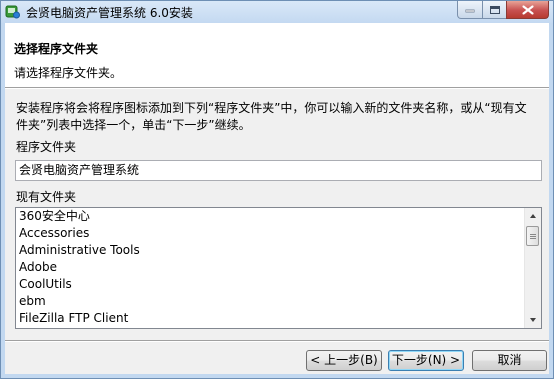 The height and width of the screenshot is (379, 554). I want to click on maximize-icon, so click(494, 9).